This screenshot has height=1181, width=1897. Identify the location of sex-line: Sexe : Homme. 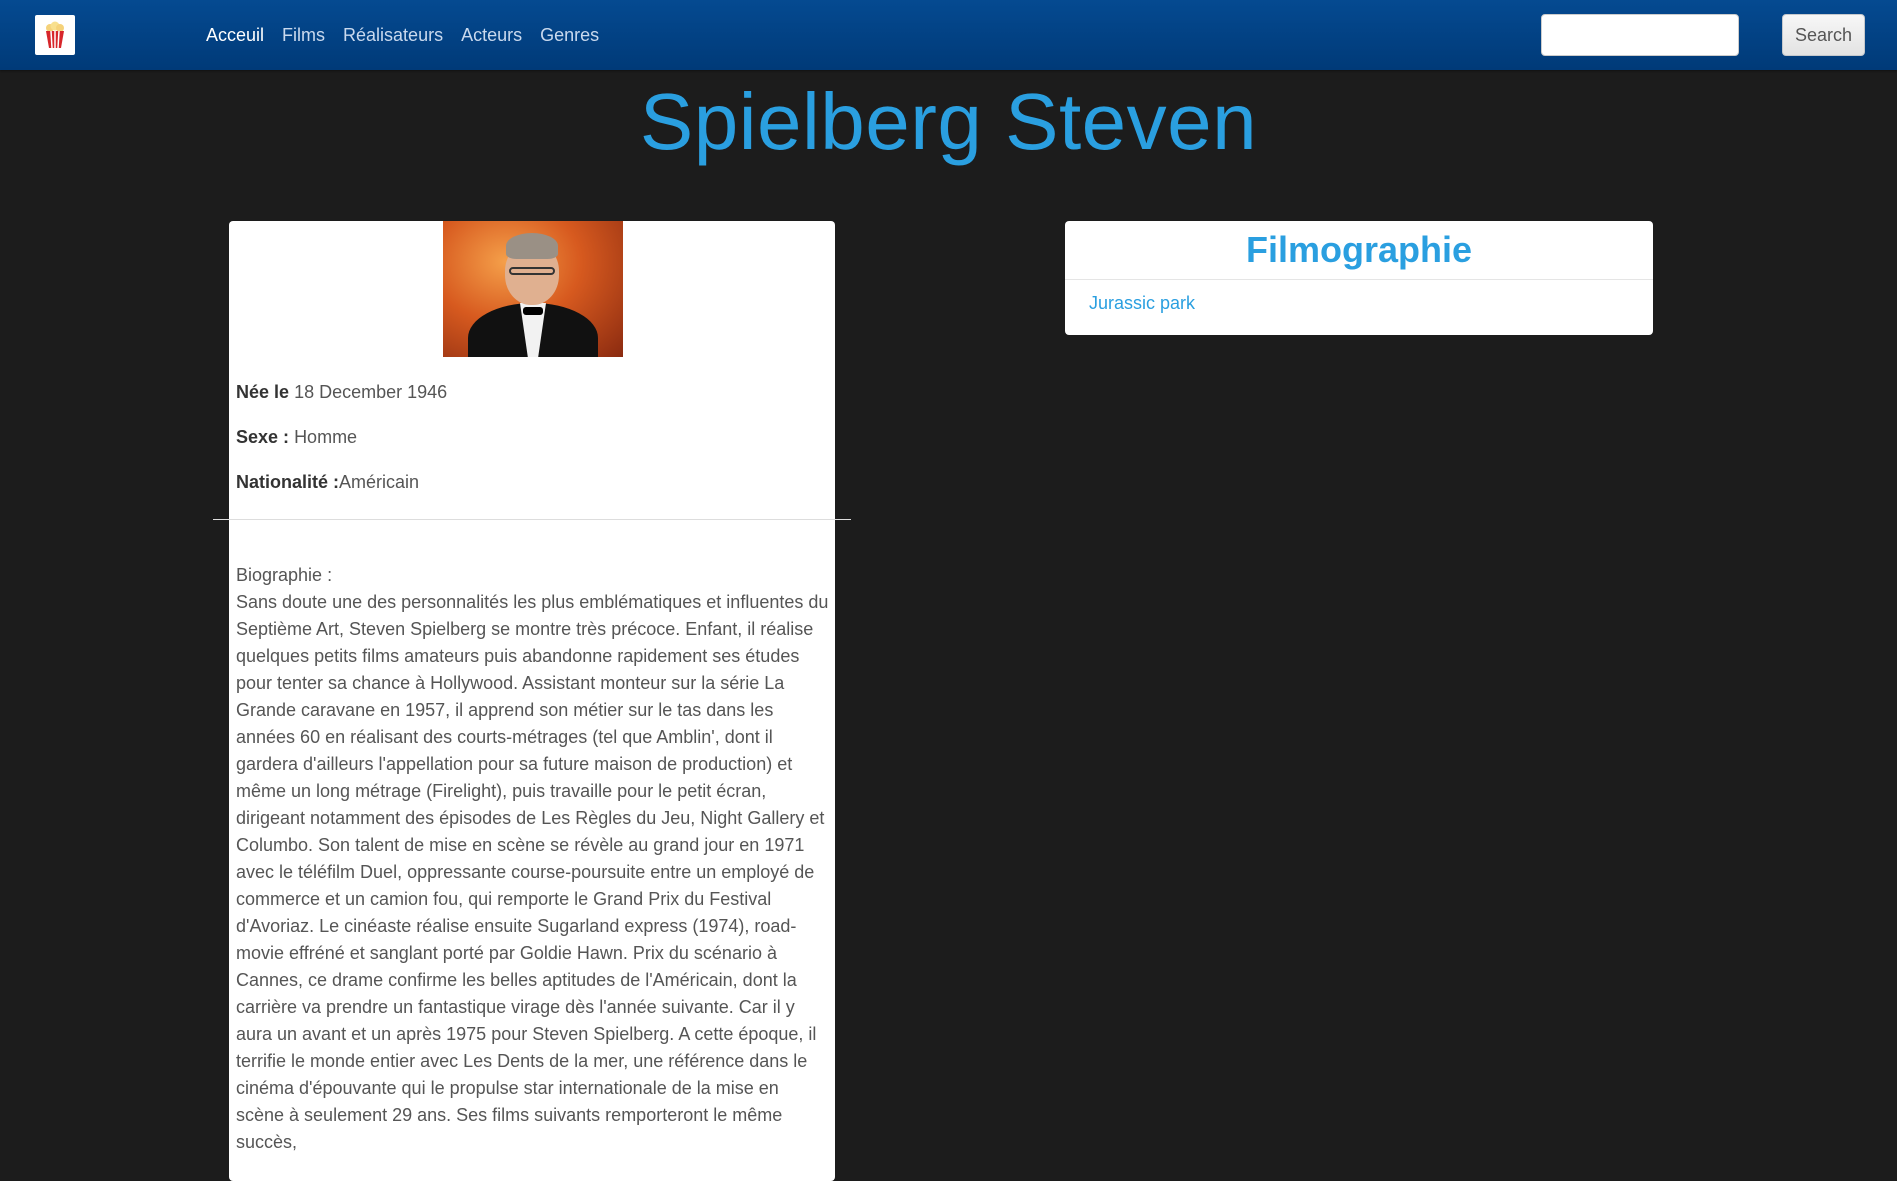
(296, 437).